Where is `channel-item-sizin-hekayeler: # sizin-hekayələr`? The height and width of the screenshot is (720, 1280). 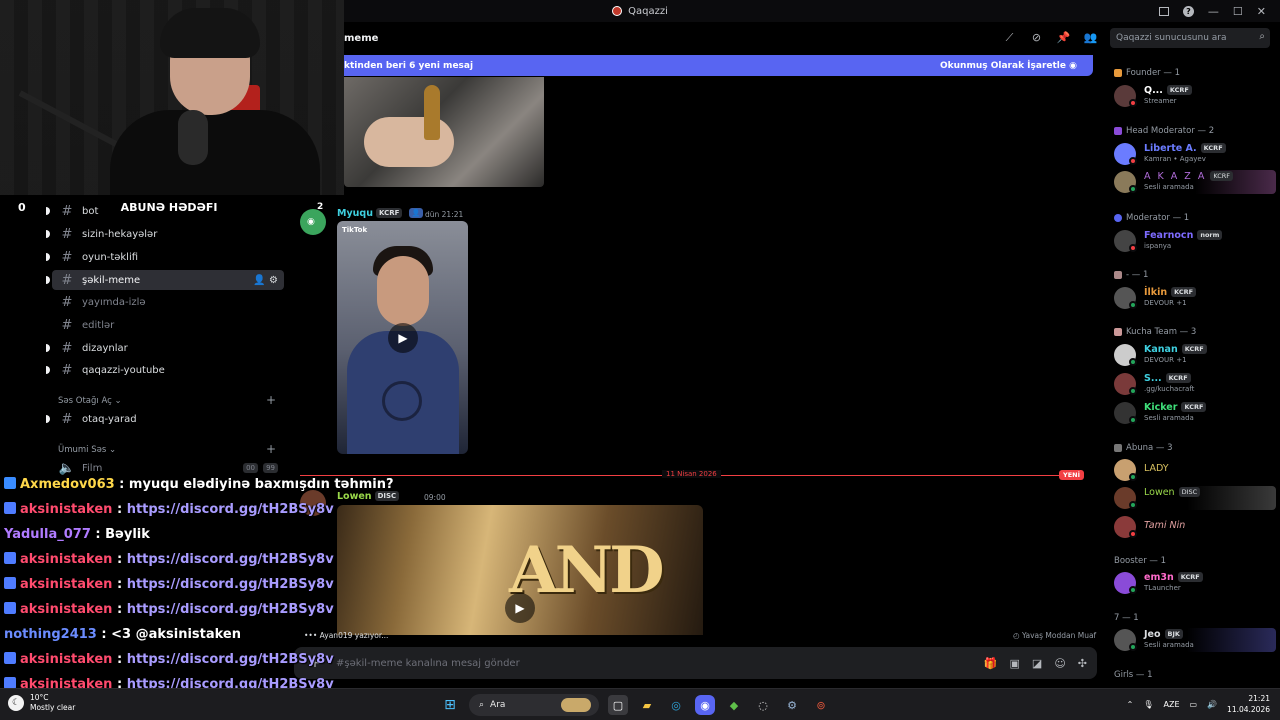
channel-item-sizin-hekayeler: # sizin-hekayələr is located at coordinates (165, 234).